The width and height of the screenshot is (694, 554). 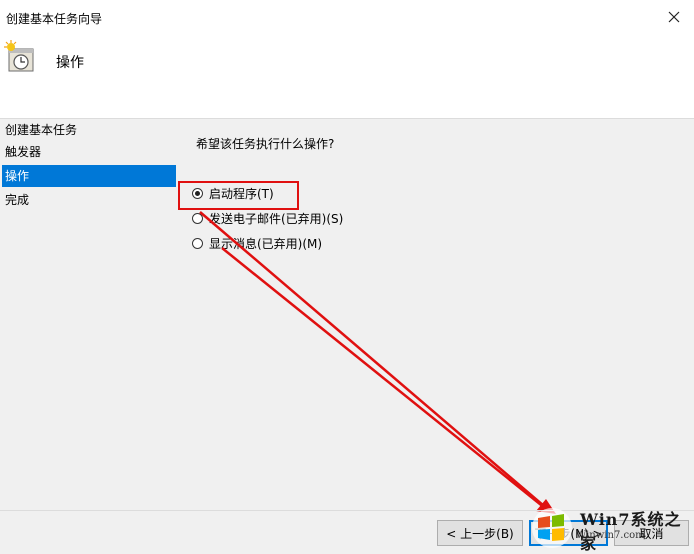 What do you see at coordinates (197, 243) in the screenshot?
I see `radio-show-message` at bounding box center [197, 243].